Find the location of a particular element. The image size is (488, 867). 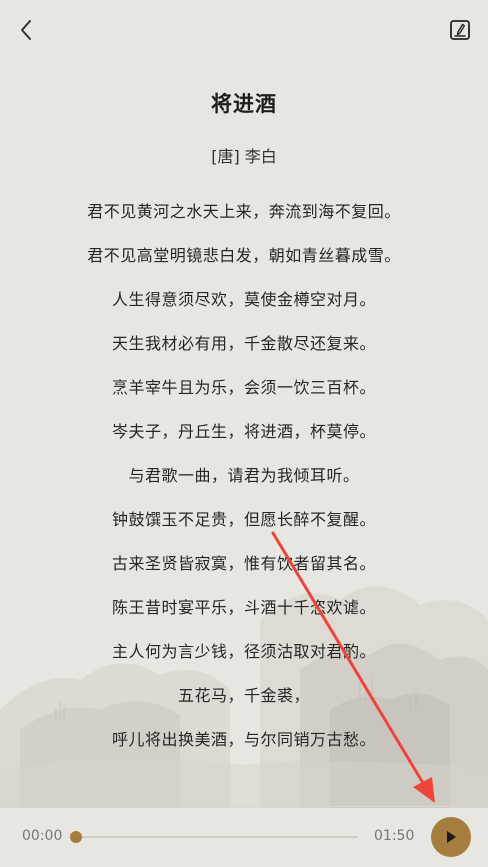

poem-line: 岑夫子，丹丘生，将进酒，杯莫停。 is located at coordinates (243, 431).